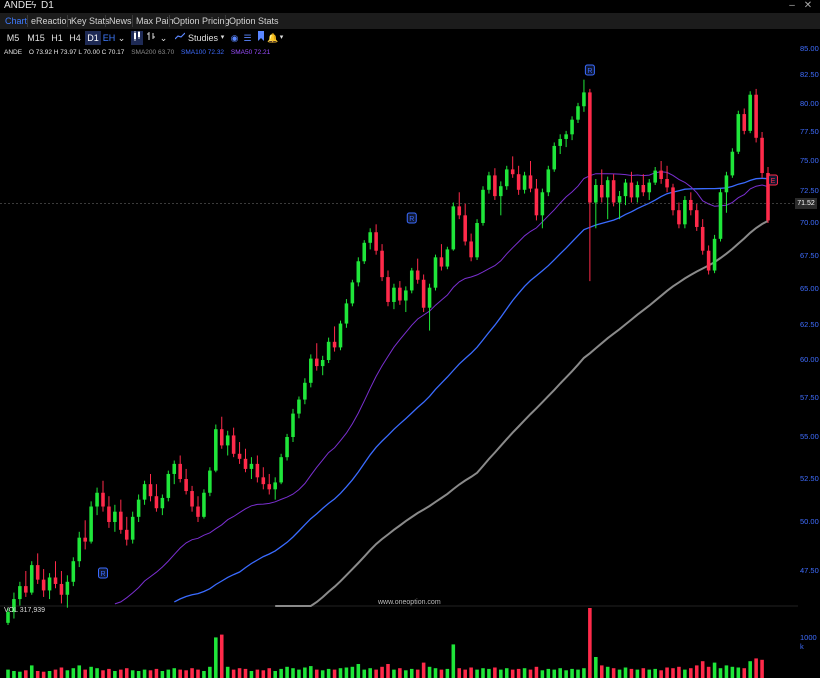 This screenshot has width=820, height=678. I want to click on layers-icon: ☰, so click(247, 38).